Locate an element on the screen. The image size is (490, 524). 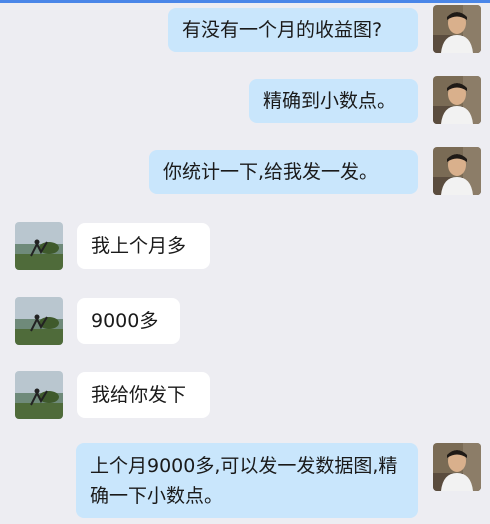
window-top-accent-bar is located at coordinates (245, 1).